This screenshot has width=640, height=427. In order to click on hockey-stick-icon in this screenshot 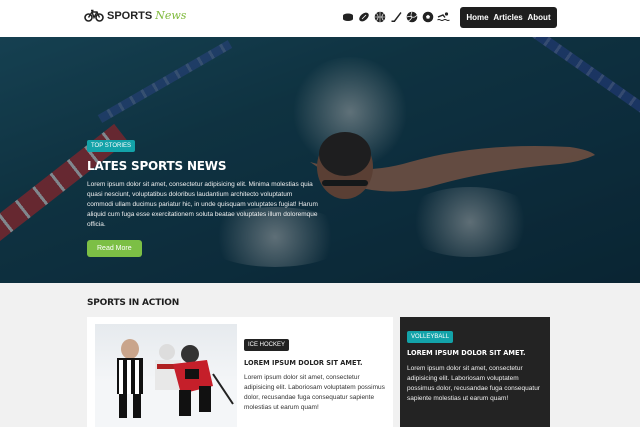, I will do `click(395, 16)`.